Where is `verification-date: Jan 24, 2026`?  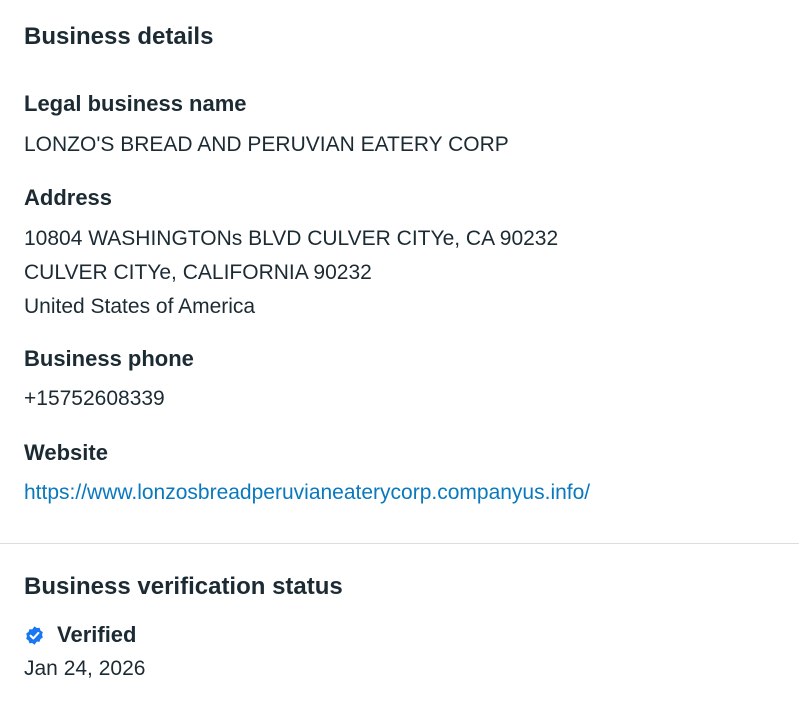
verification-date: Jan 24, 2026 is located at coordinates (85, 668).